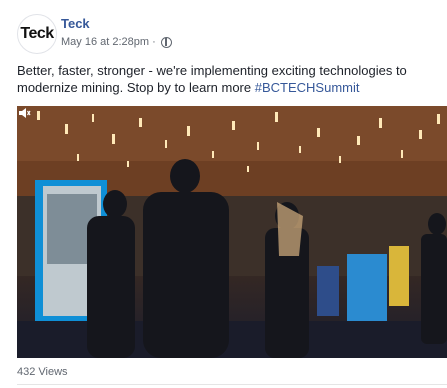 Image resolution: width=447 pixels, height=388 pixels. Describe the element at coordinates (105, 42) in the screenshot. I see `post-timestamp: May 16 at 2:28pm` at that location.